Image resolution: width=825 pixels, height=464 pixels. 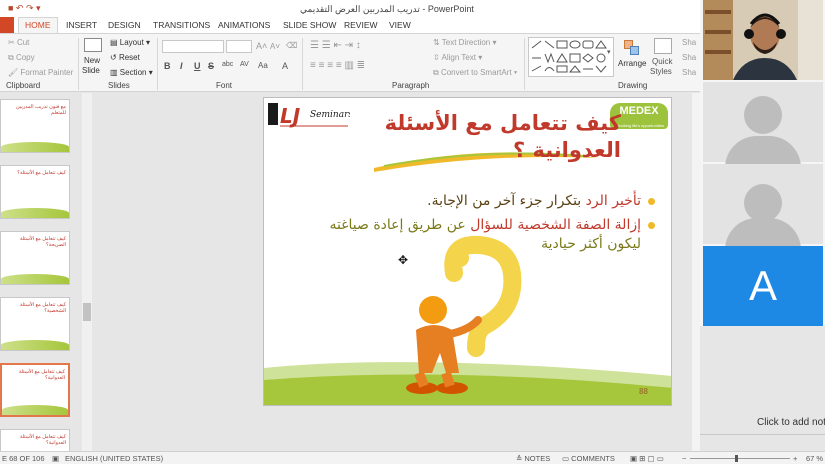 I want to click on tab-animations: ANIMATIONS, so click(x=244, y=25).